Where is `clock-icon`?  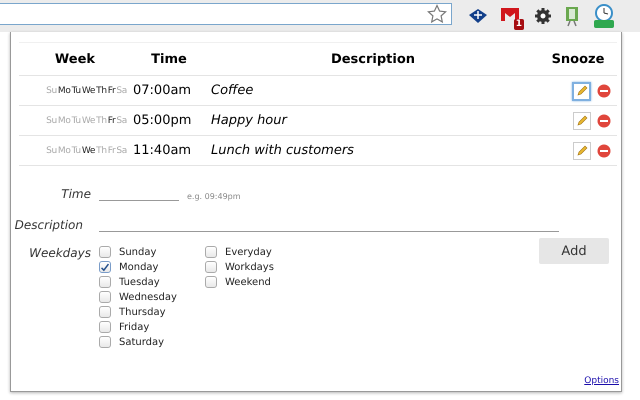
clock-icon is located at coordinates (604, 16).